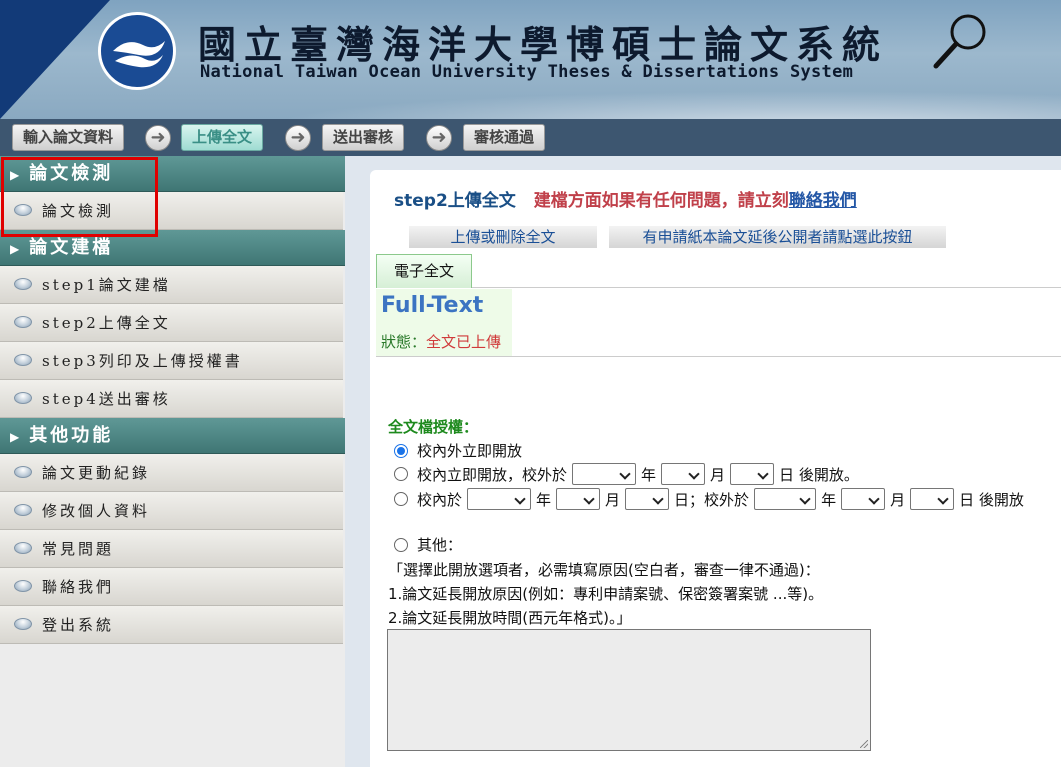 The width and height of the screenshot is (1061, 767). I want to click on option-other-row: 其他：, so click(428, 544).